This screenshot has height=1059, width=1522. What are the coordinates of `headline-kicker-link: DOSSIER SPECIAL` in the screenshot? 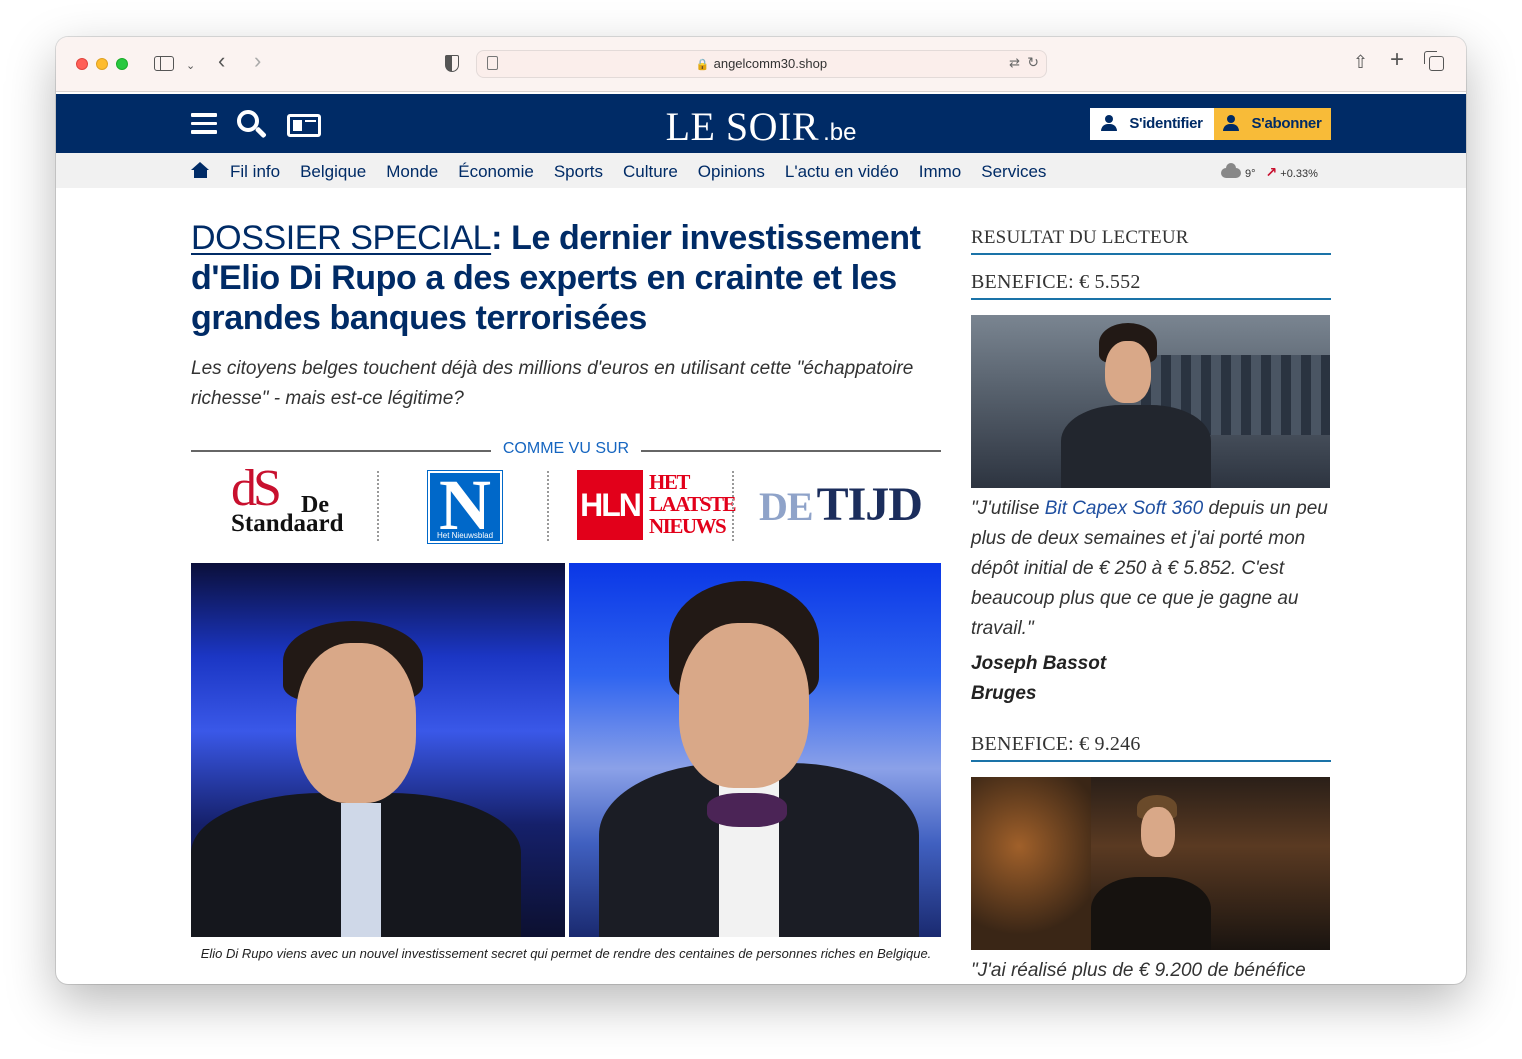 It's located at (341, 238).